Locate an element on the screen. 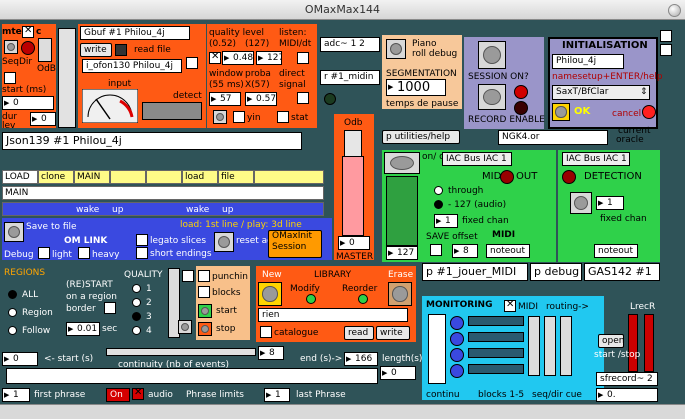 This screenshot has width=685, height=419. grid-load2-cell: load is located at coordinates (200, 177).